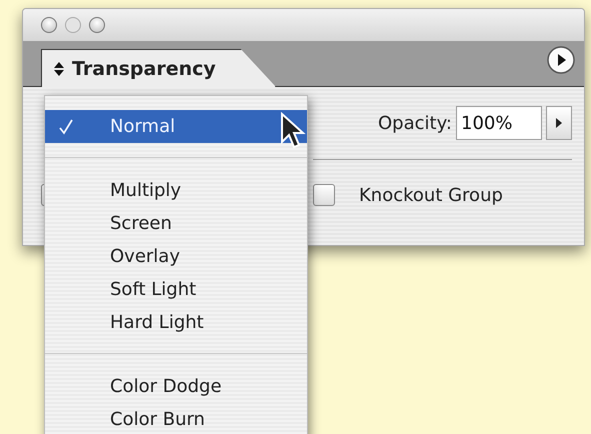  I want to click on opacity-arrow-button, so click(559, 123).